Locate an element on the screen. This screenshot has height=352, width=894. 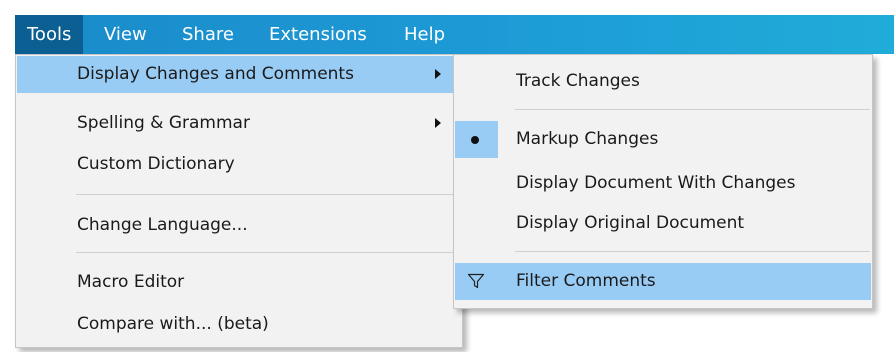
menu-item-label: Compare with... (beta) is located at coordinates (173, 324).